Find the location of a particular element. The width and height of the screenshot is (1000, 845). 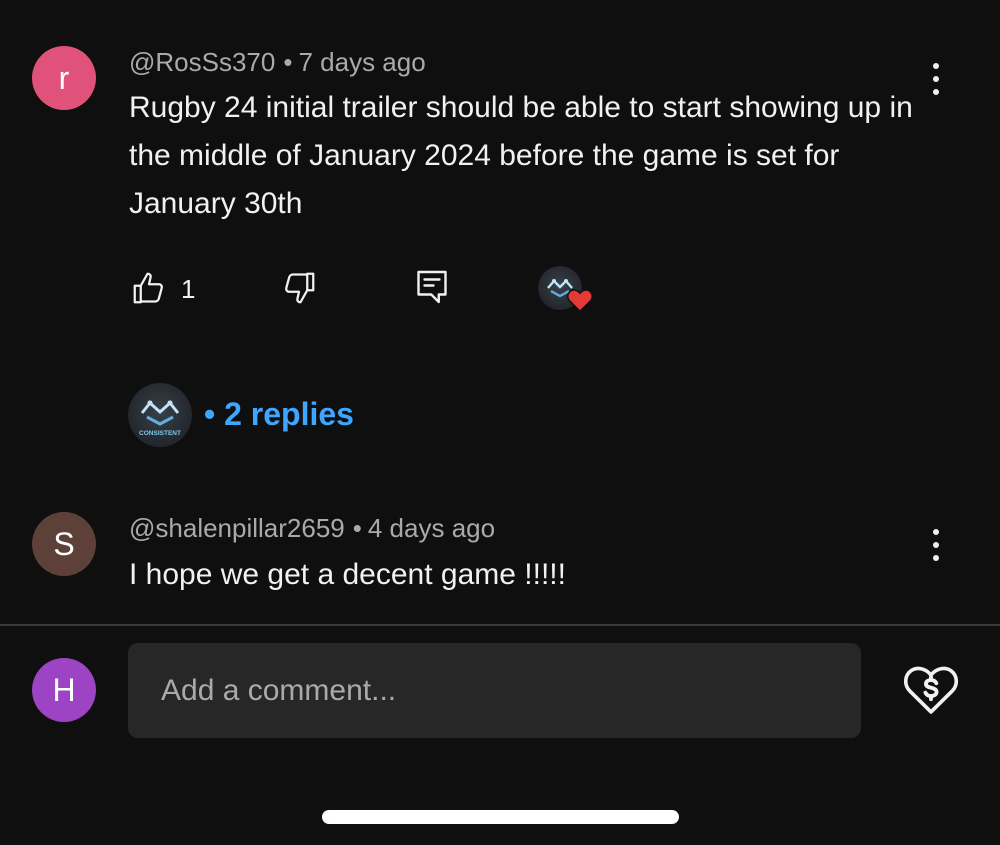

avatar-letter: S is located at coordinates (64, 543).